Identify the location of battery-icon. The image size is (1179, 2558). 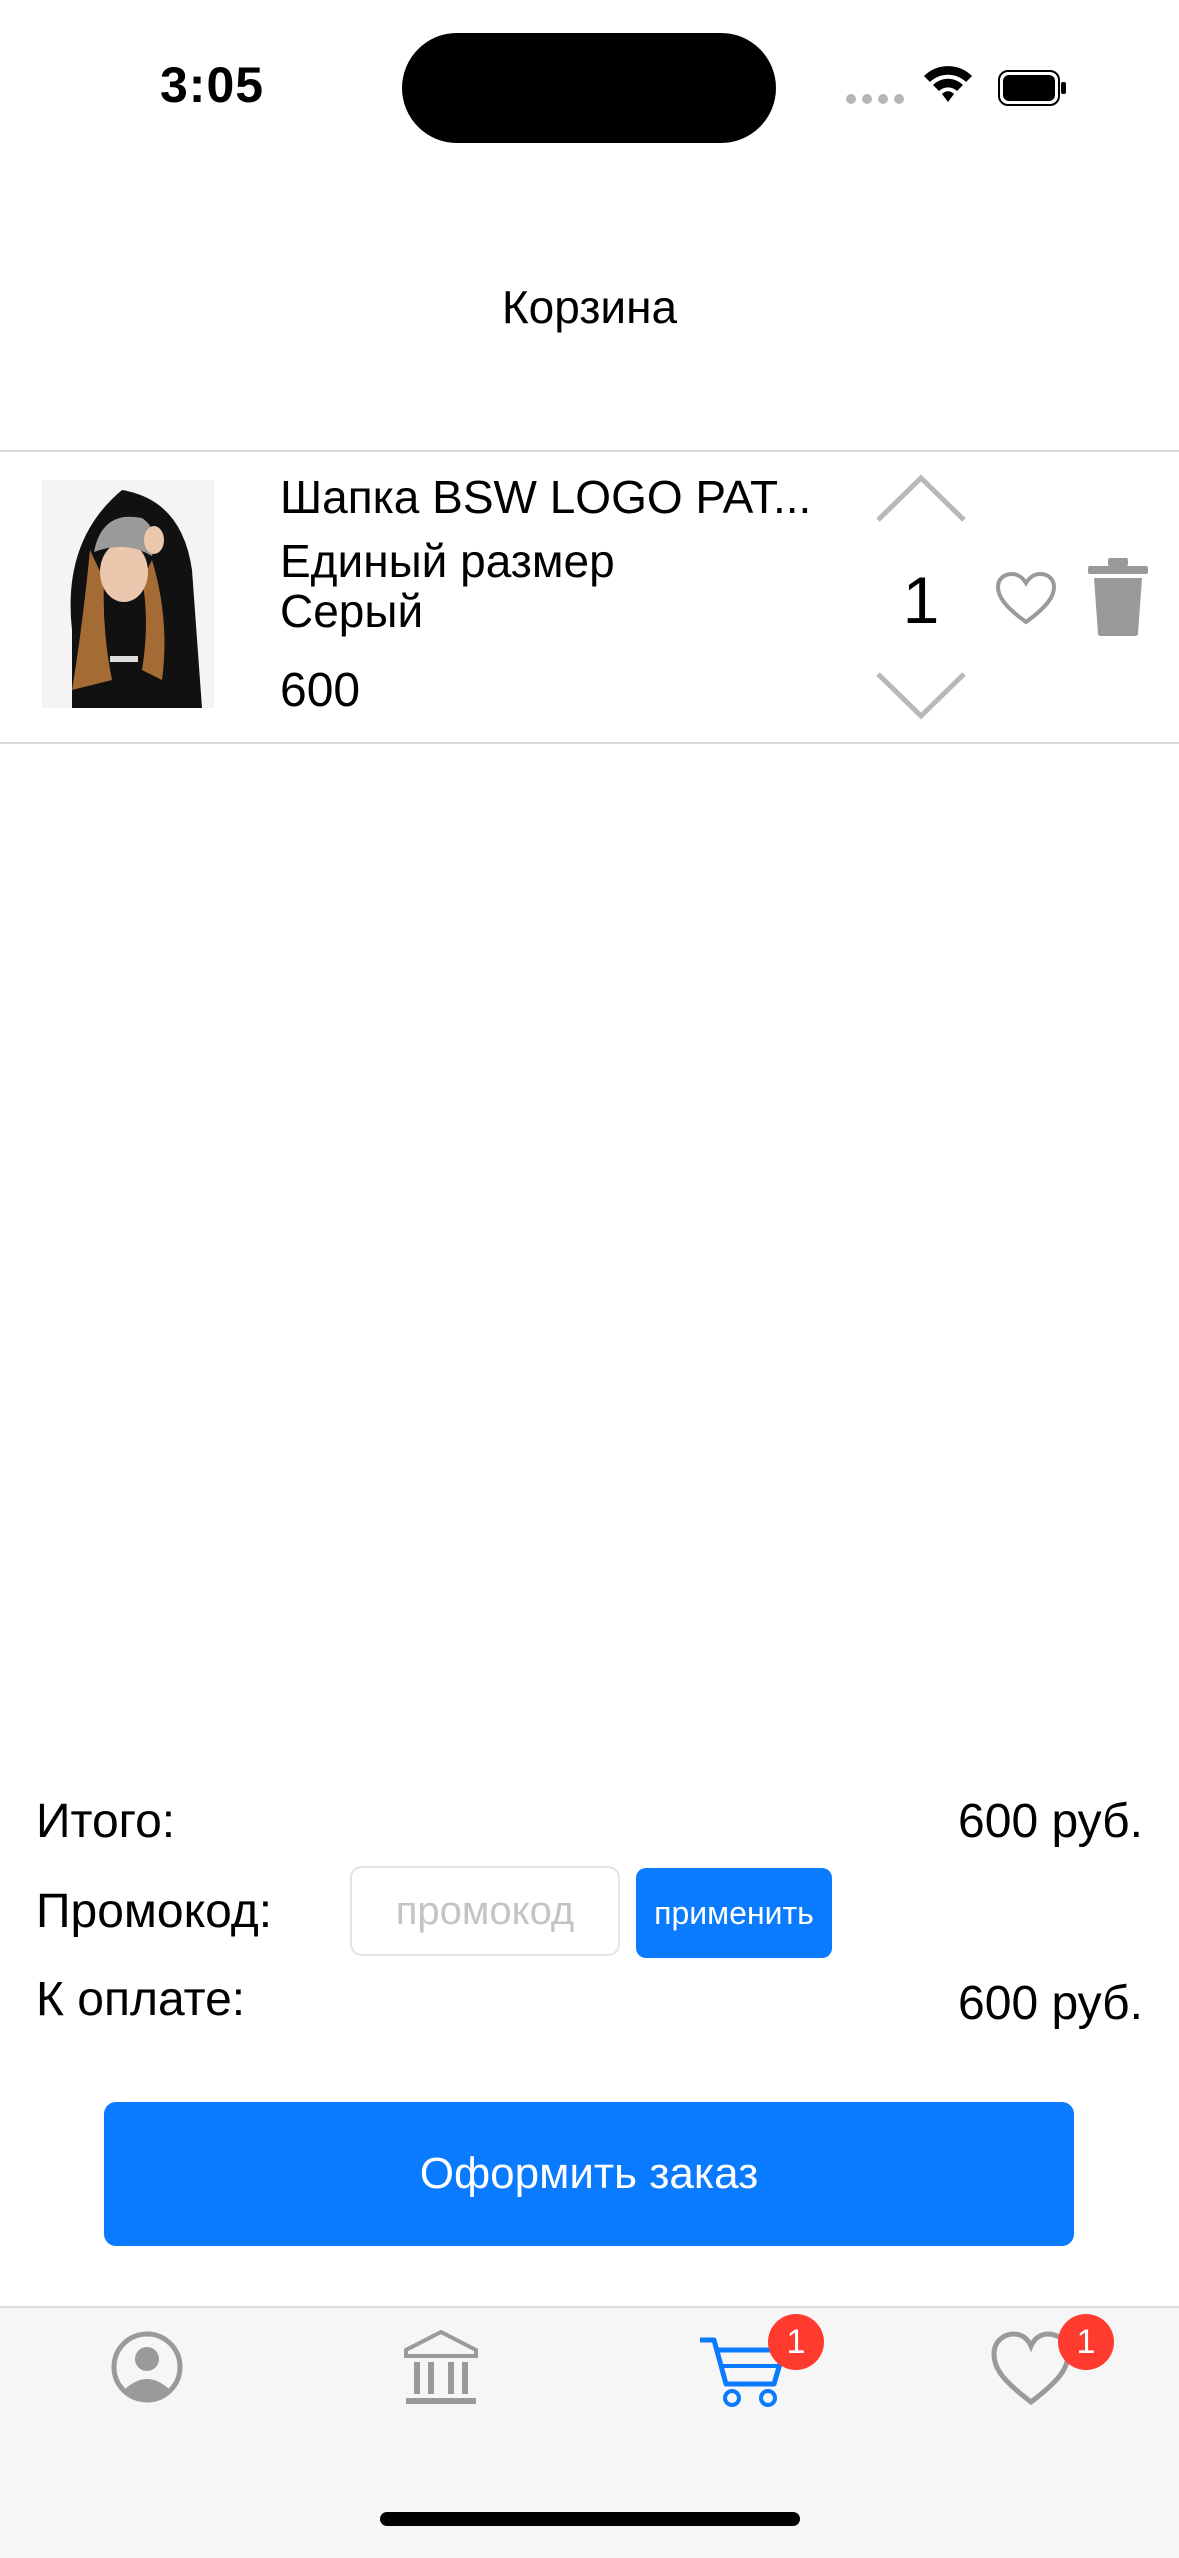
(1032, 88).